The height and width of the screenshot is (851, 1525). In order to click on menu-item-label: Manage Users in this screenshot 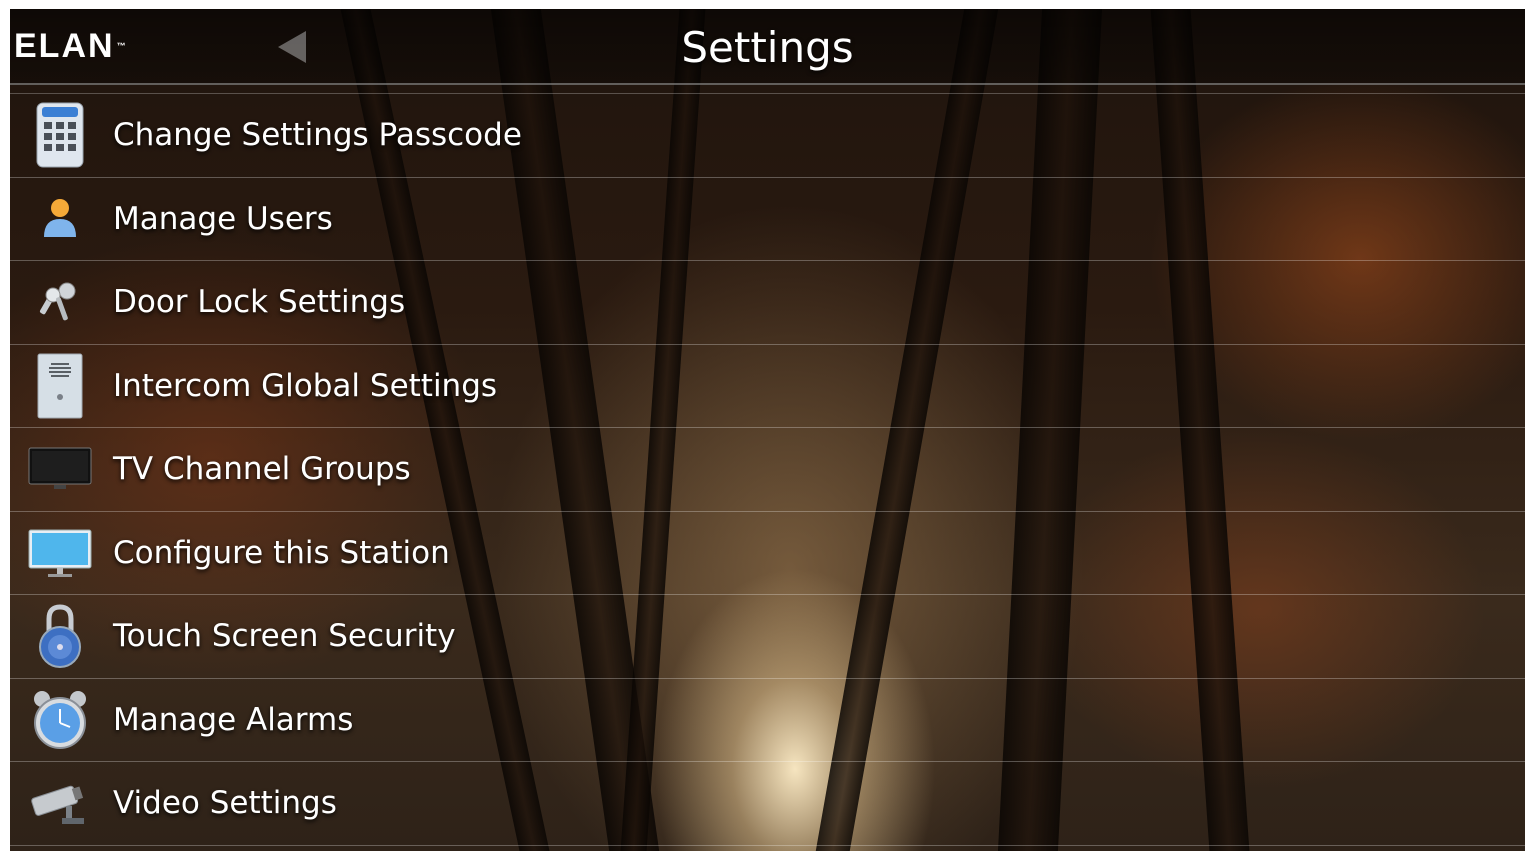, I will do `click(223, 218)`.